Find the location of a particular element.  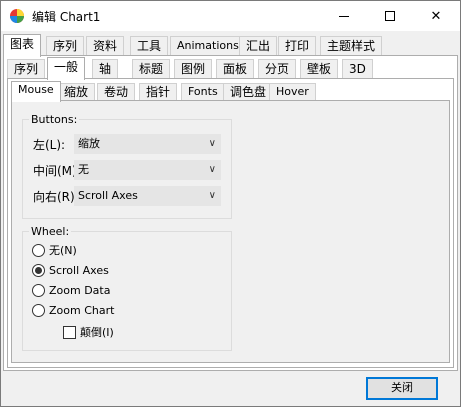

wheel-option-zoom-chart: Zoom Chart is located at coordinates (73, 310).